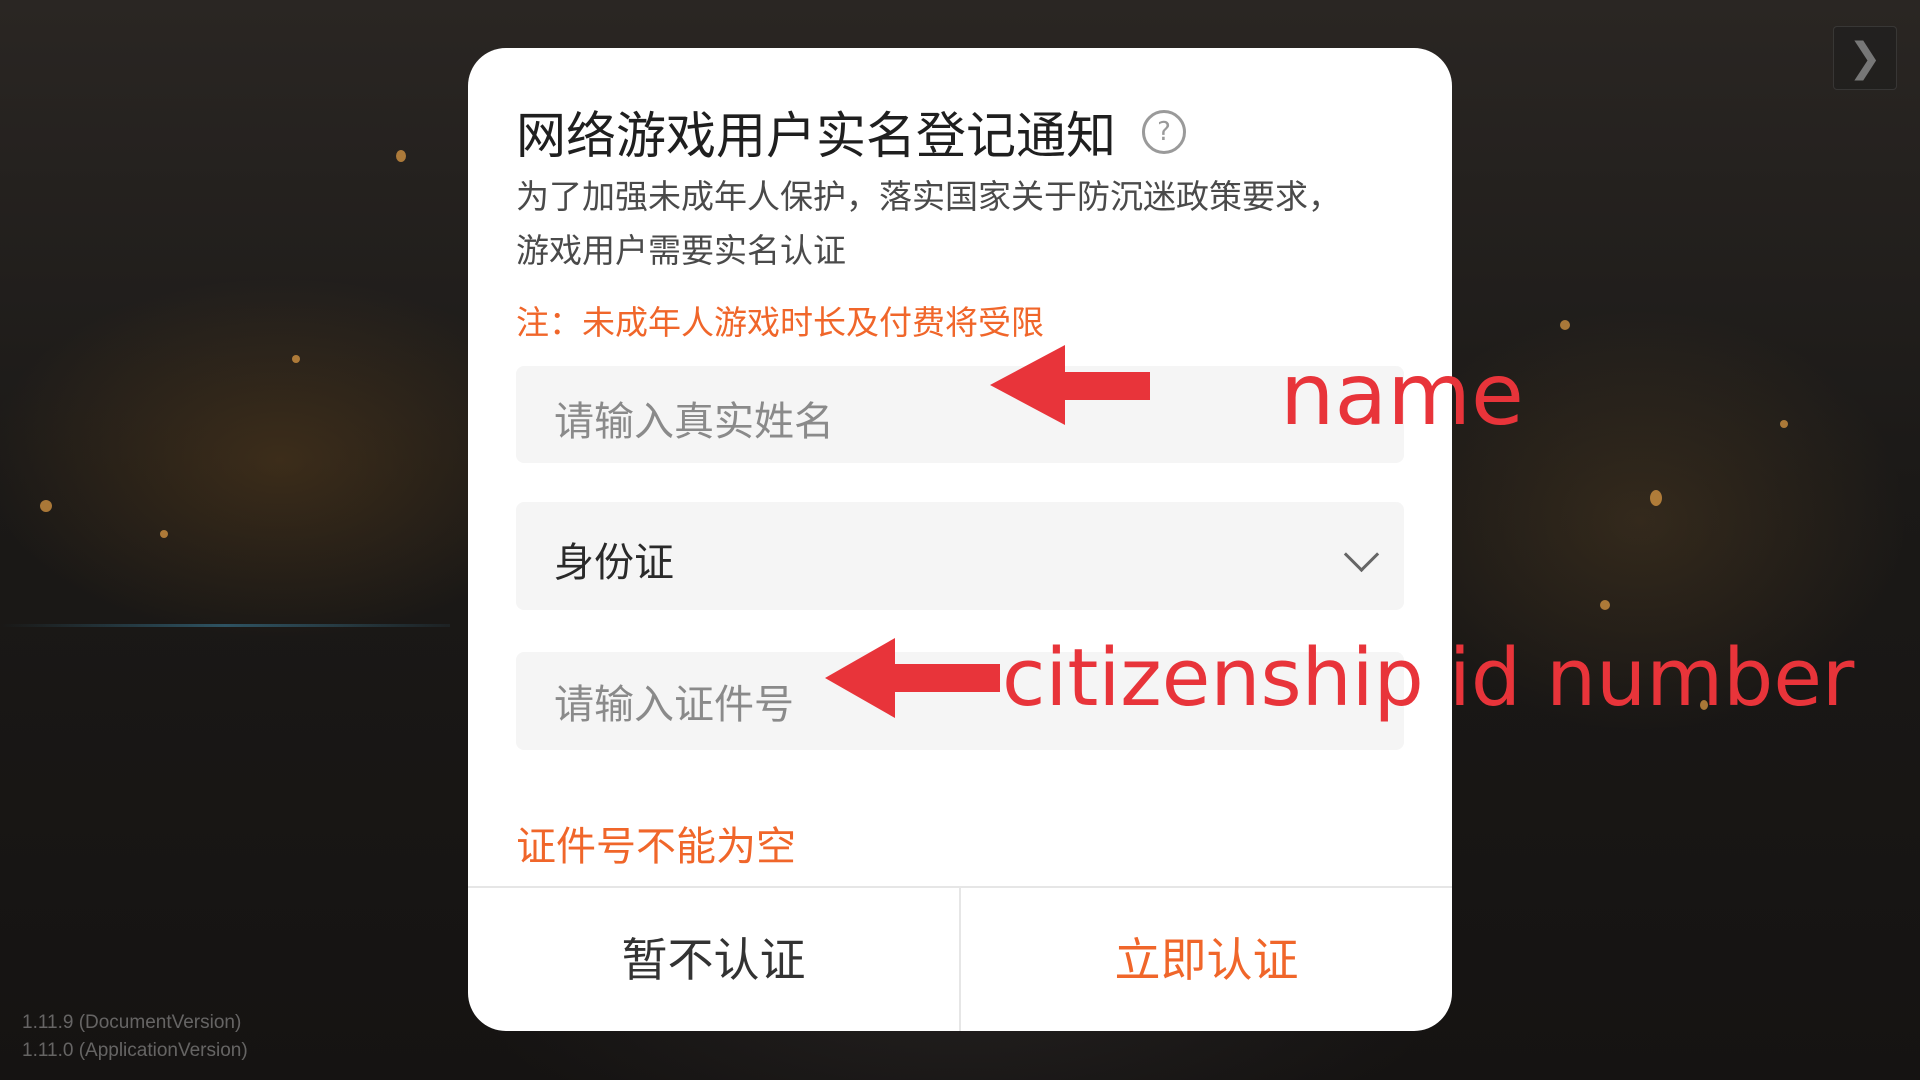 The width and height of the screenshot is (1920, 1080). What do you see at coordinates (1402, 395) in the screenshot?
I see `name-annotation-label: name` at bounding box center [1402, 395].